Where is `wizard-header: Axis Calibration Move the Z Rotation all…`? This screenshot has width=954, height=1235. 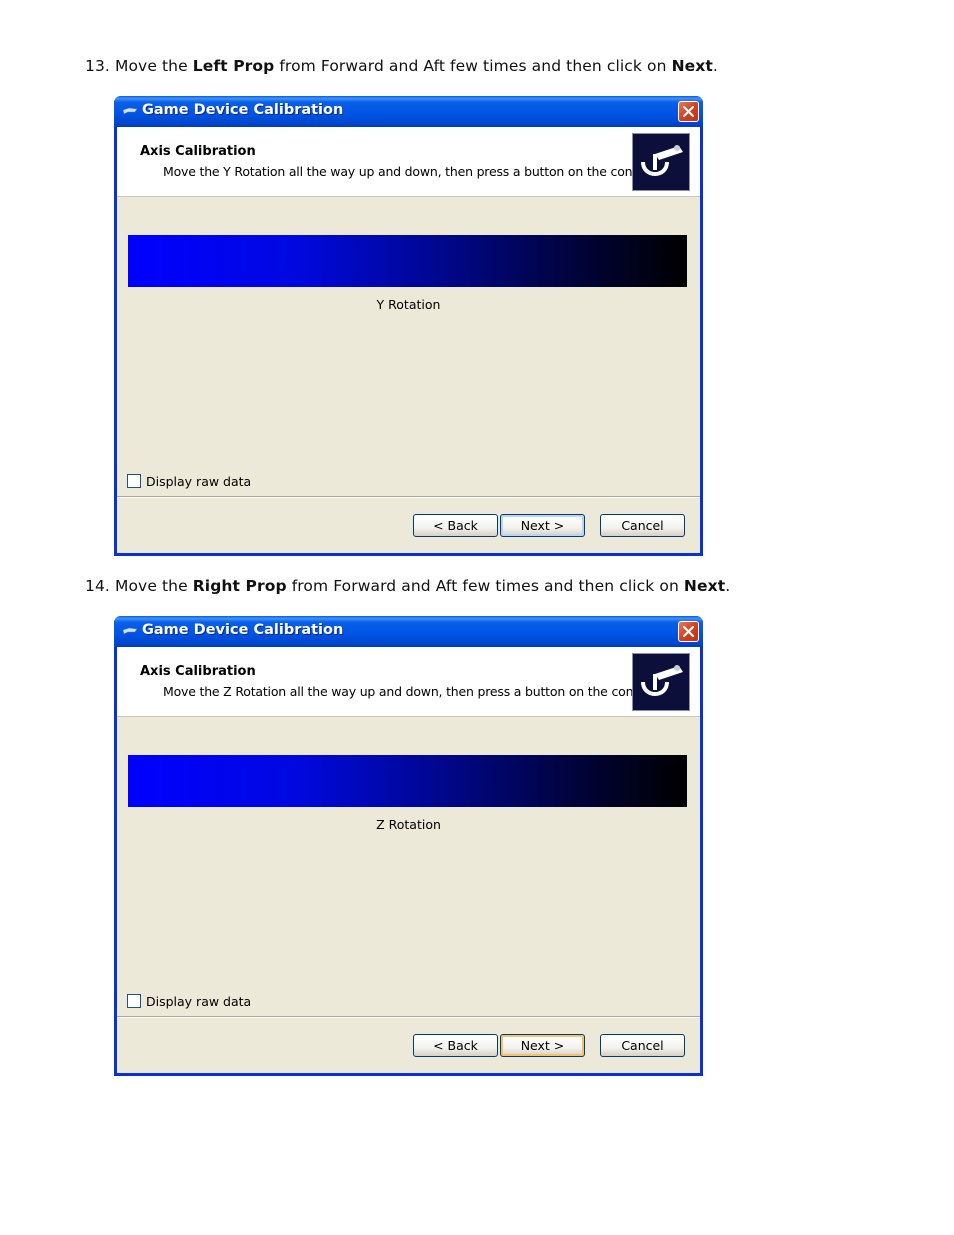 wizard-header: Axis Calibration Move the Z Rotation all… is located at coordinates (408, 682).